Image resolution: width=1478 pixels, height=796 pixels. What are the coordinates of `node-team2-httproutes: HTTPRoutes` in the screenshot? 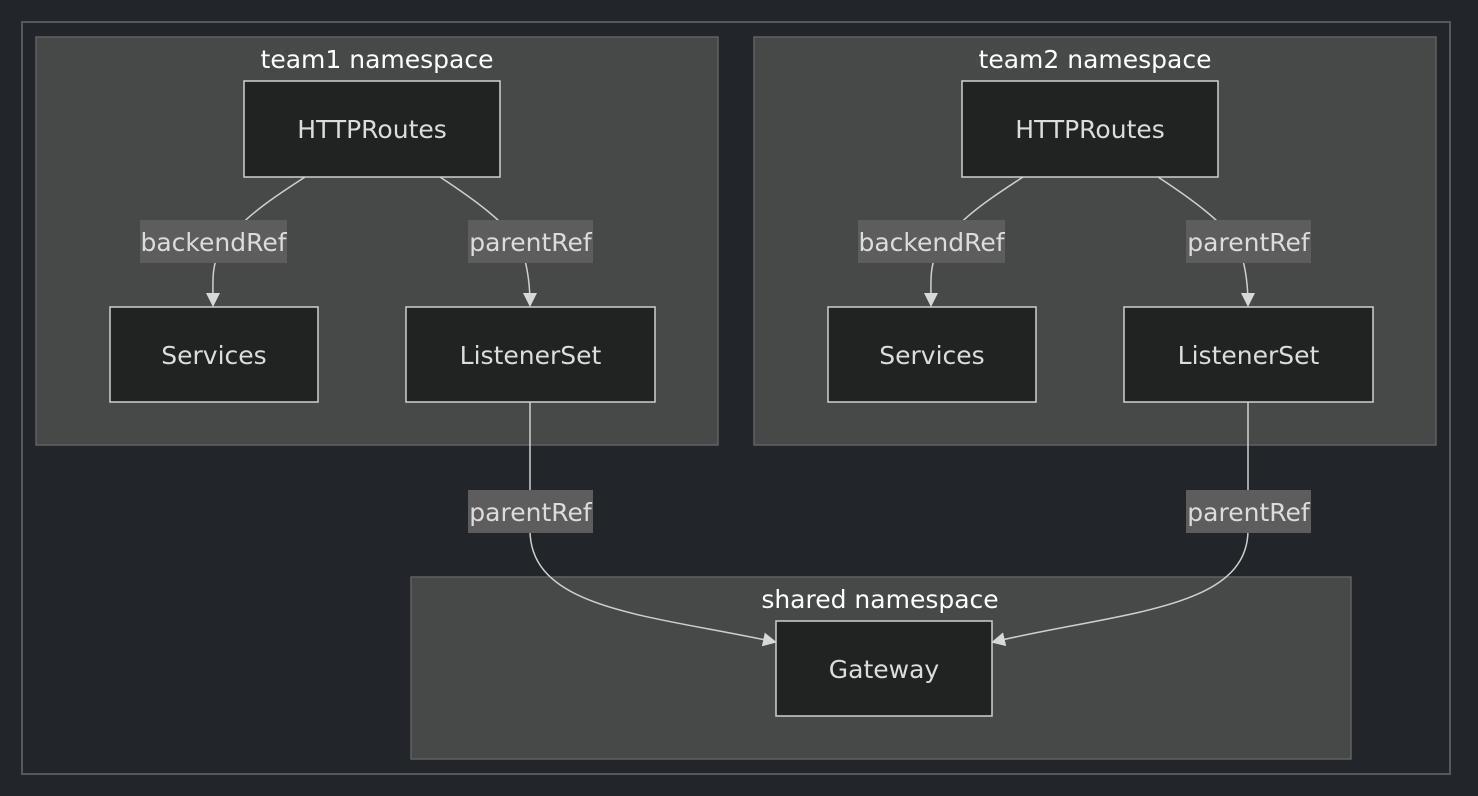 It's located at (1090, 129).